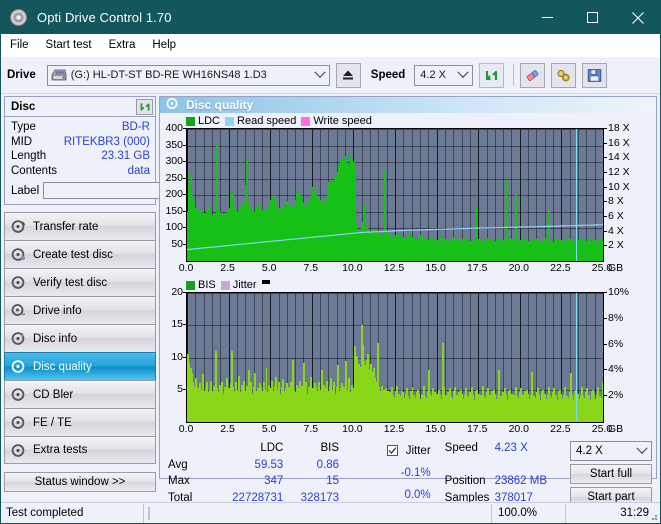 The height and width of the screenshot is (524, 661). Describe the element at coordinates (22, 141) in the screenshot. I see `disc-mid-key: MID` at that location.